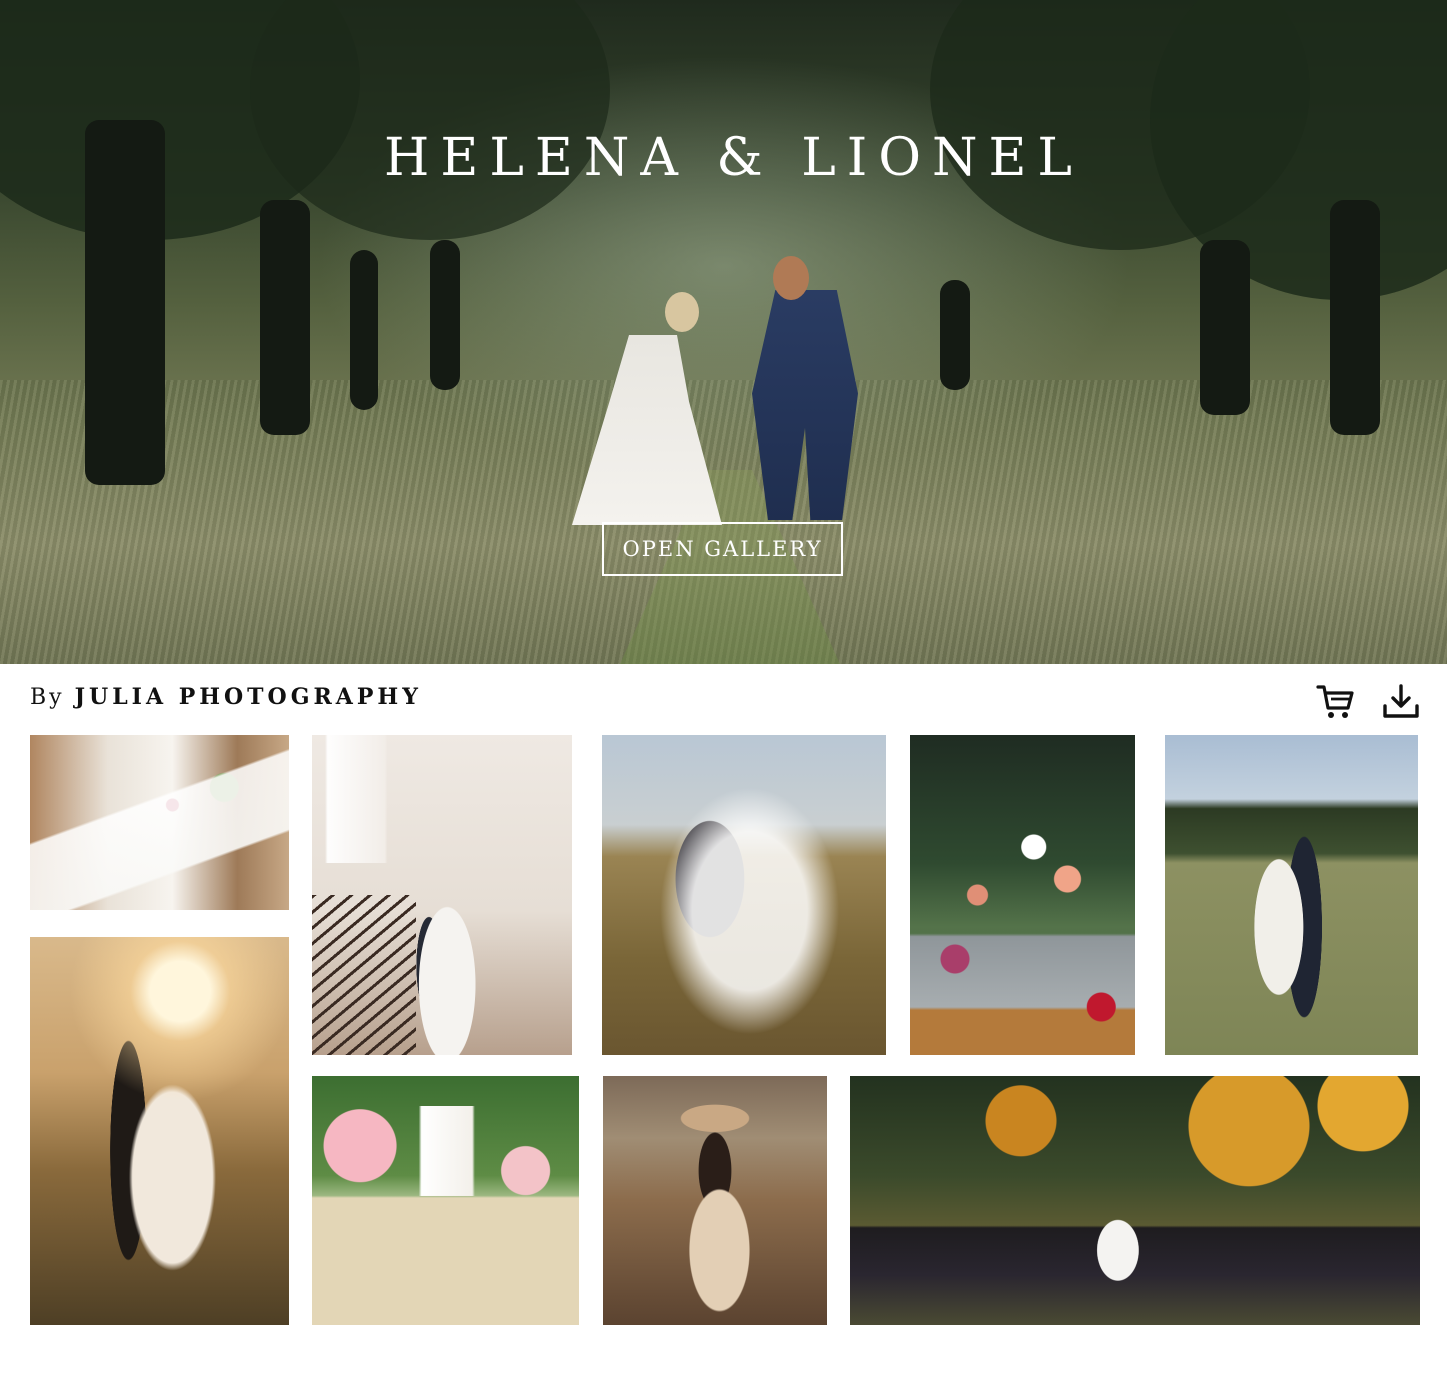 The height and width of the screenshot is (1378, 1447). Describe the element at coordinates (442, 895) in the screenshot. I see `photo-couple-staircase` at that location.